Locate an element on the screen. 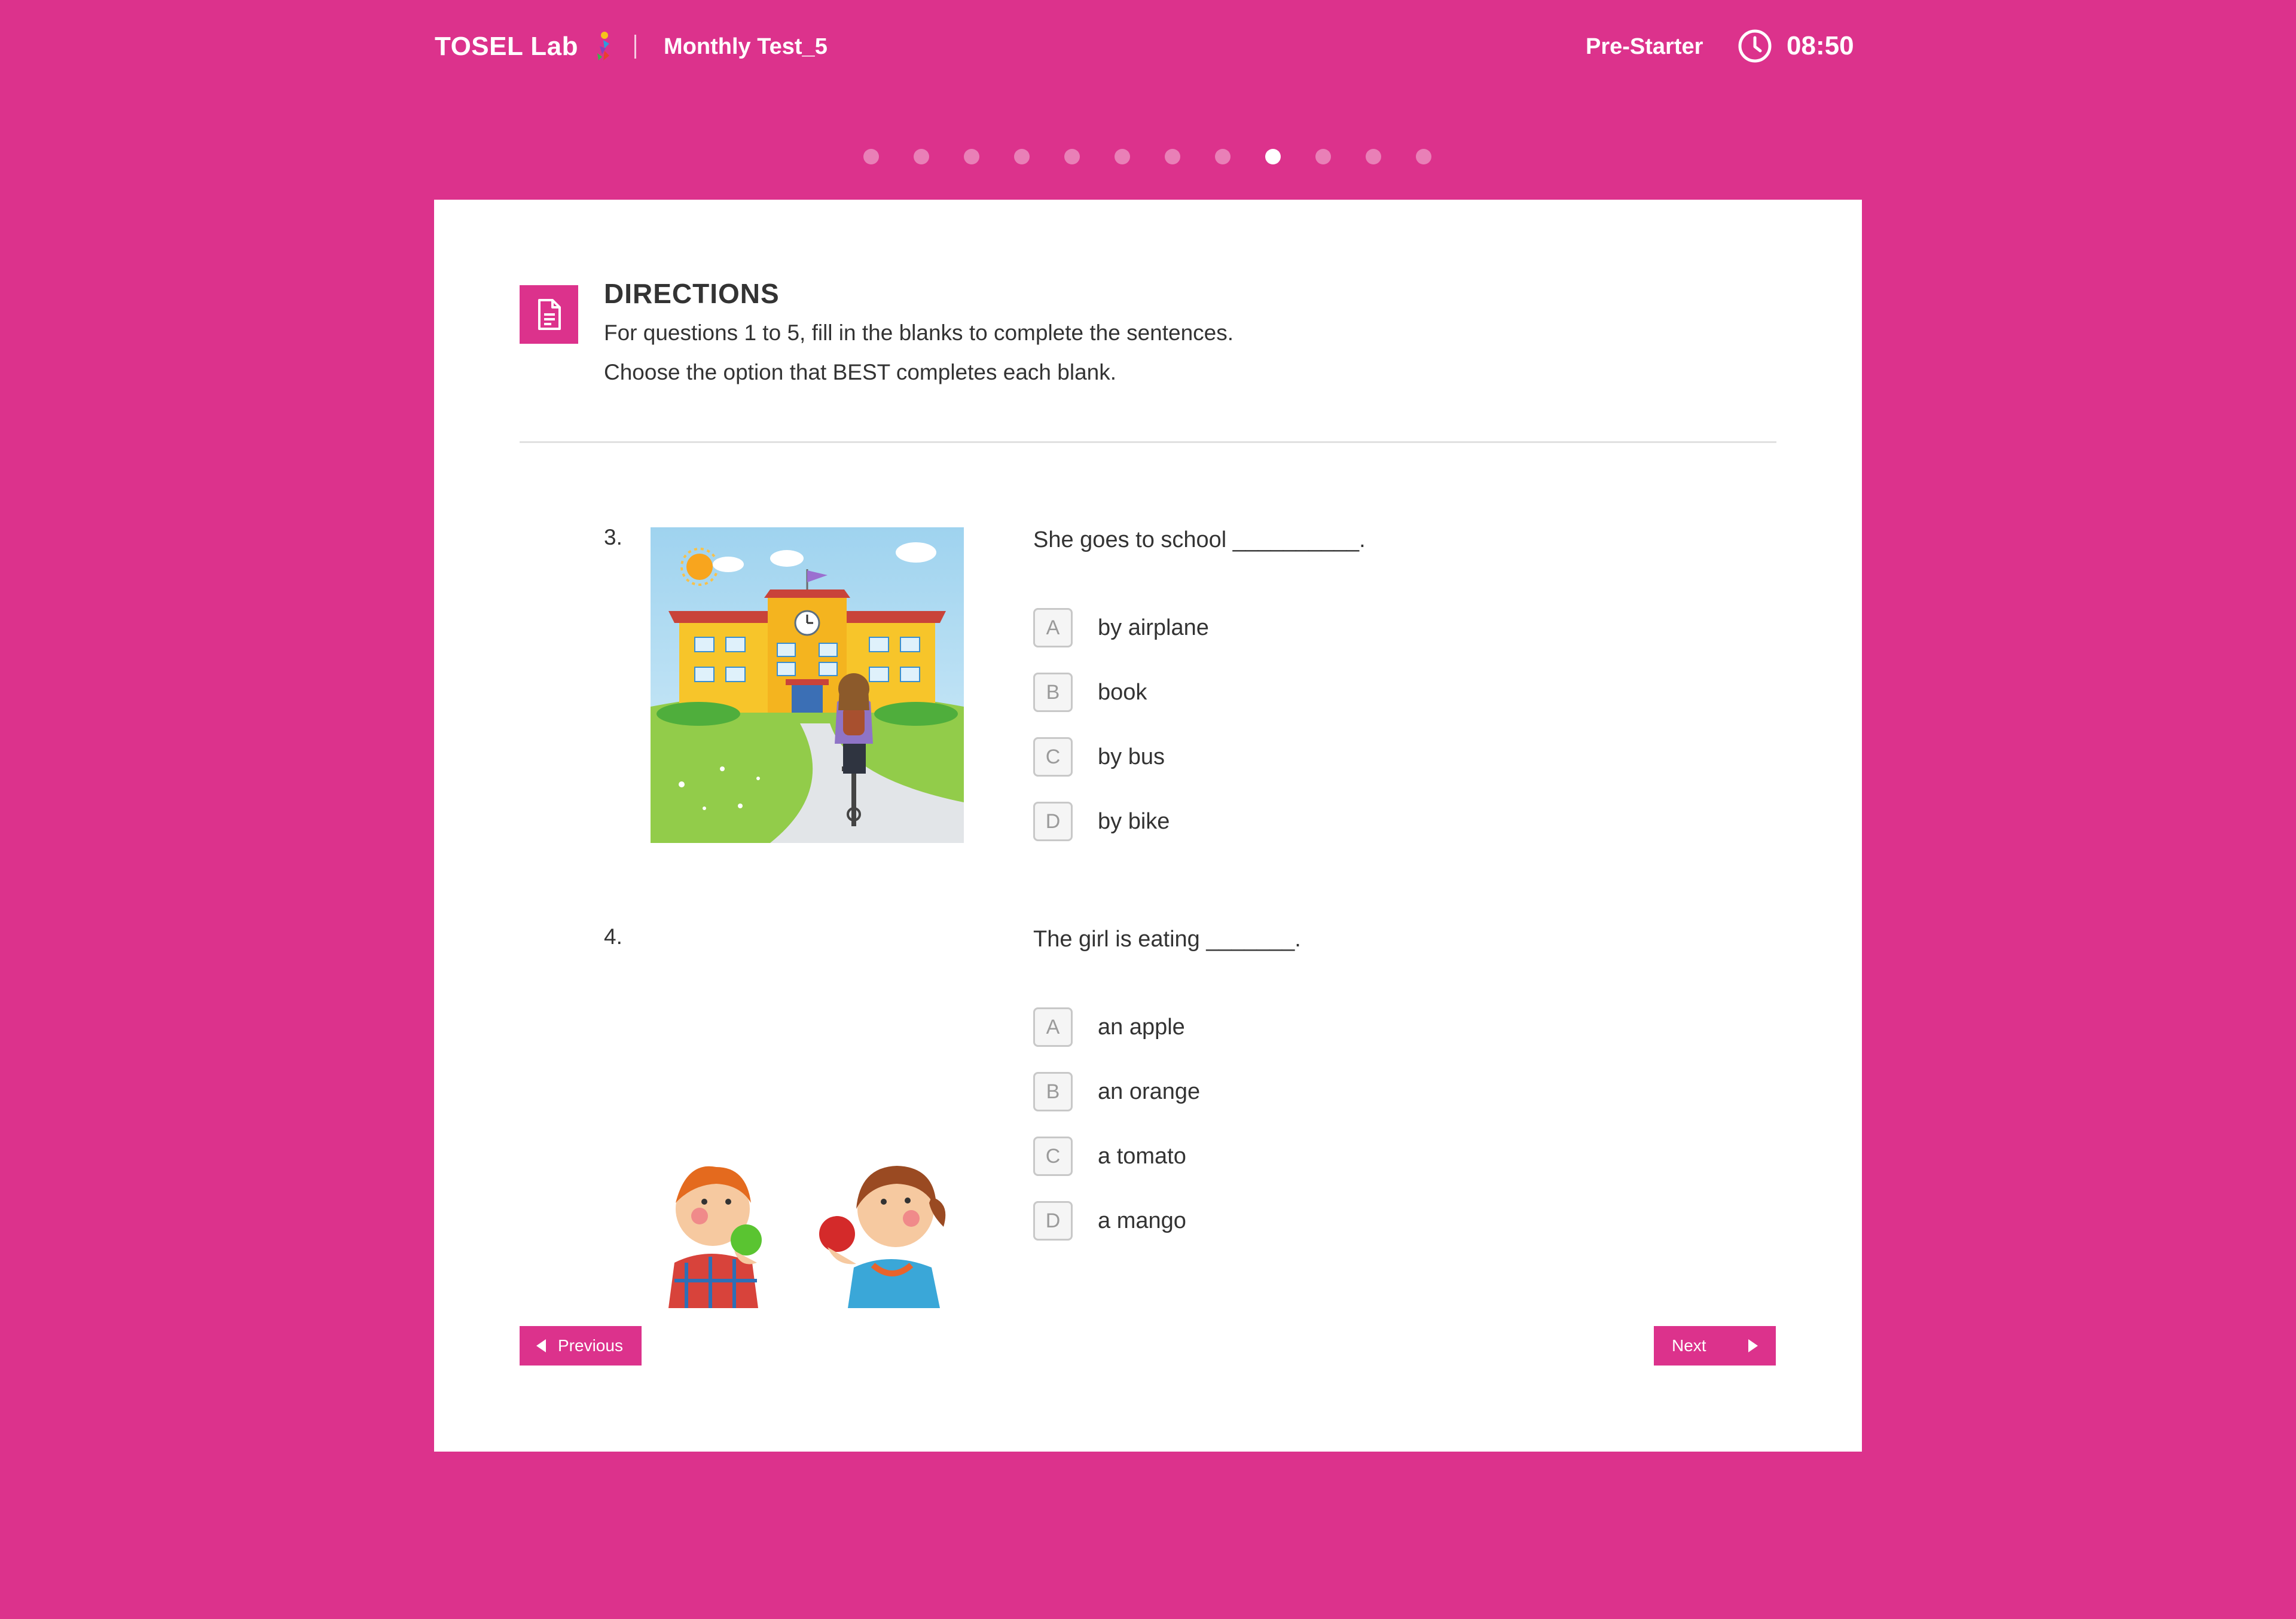 Image resolution: width=2296 pixels, height=1619 pixels. brand-name: TOSEL Lab is located at coordinates (507, 47).